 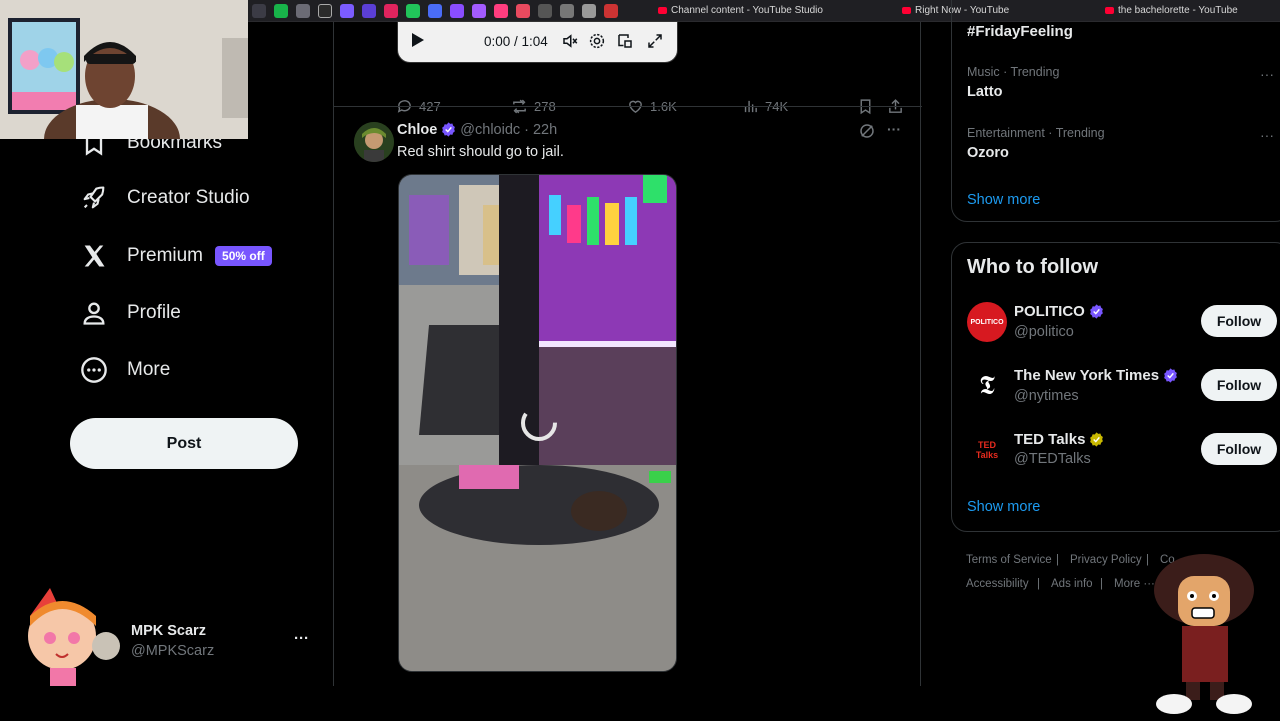 I want to click on tweet-text: Red shirt should go to jail., so click(x=480, y=152).